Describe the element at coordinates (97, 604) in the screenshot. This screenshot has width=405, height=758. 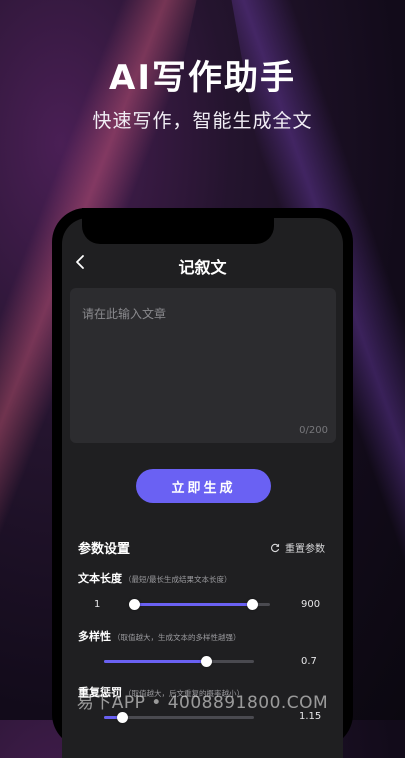
I see `text-length-min-value: 1` at that location.